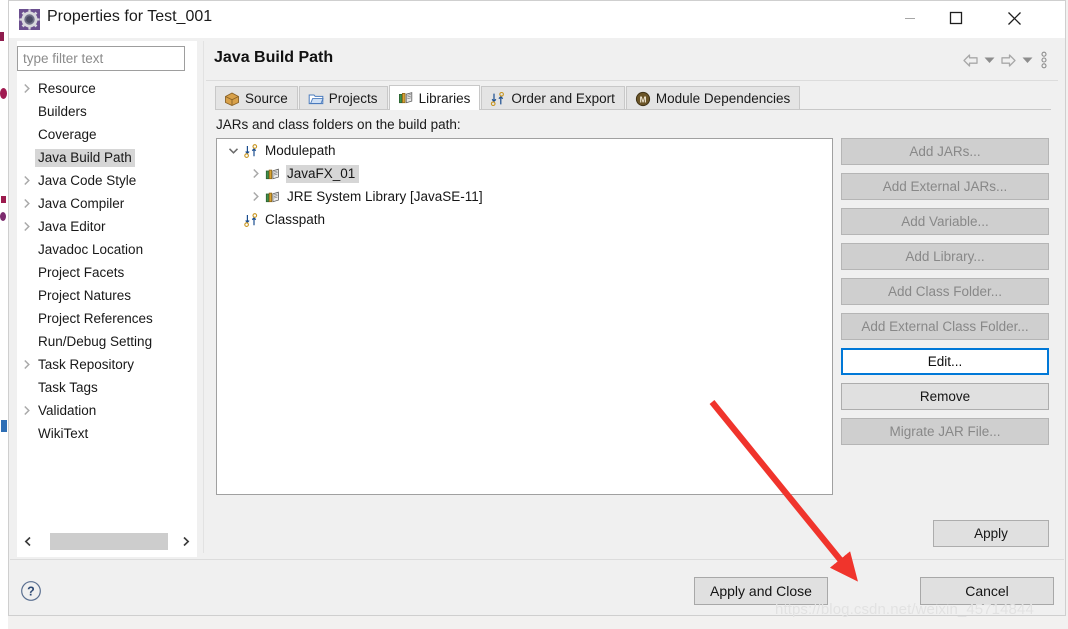 Image resolution: width=1068 pixels, height=629 pixels. Describe the element at coordinates (251, 150) in the screenshot. I see `modulepath-icon` at that location.